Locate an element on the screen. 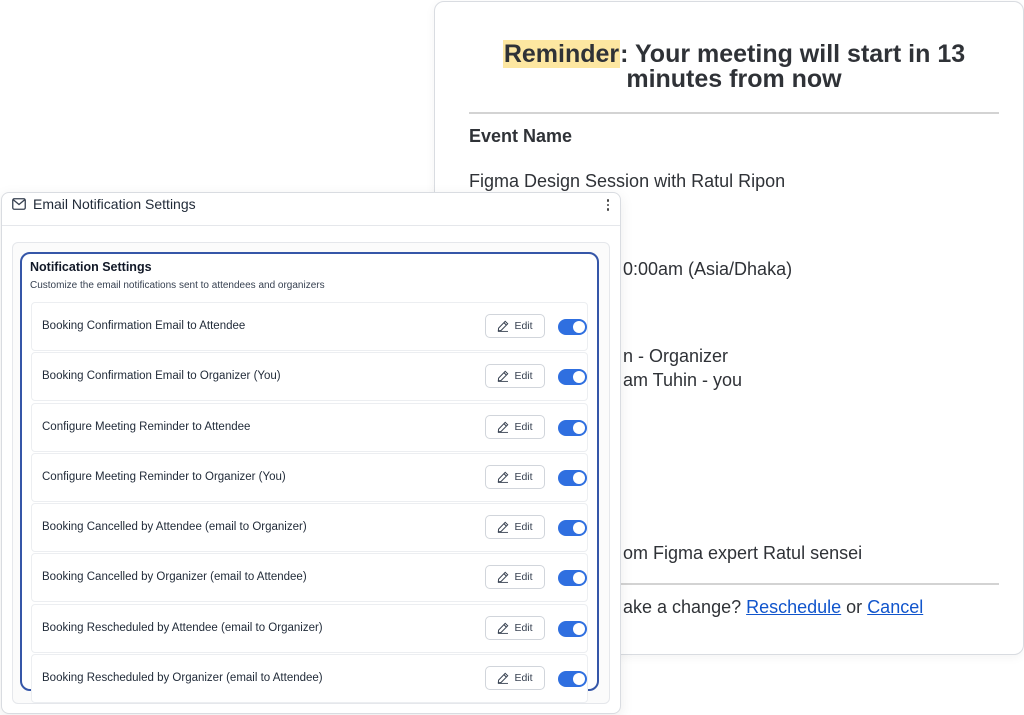 The width and height of the screenshot is (1024, 715). notification-label: Booking Confirmation Email to Attendee is located at coordinates (144, 326).